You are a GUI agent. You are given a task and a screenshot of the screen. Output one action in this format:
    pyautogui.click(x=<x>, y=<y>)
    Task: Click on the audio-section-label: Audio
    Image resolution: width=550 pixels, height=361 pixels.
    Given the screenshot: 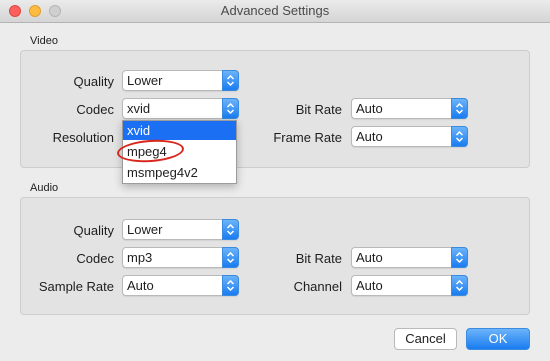 What is the action you would take?
    pyautogui.click(x=44, y=188)
    